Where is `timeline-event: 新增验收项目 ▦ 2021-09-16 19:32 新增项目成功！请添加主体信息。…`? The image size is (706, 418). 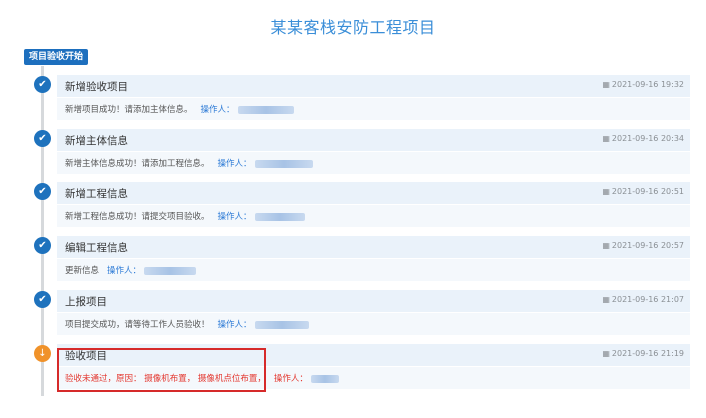
timeline-event: 新增验收项目 ▦ 2021-09-16 19:32 新增项目成功！请添加主体信息。… is located at coordinates (373, 97).